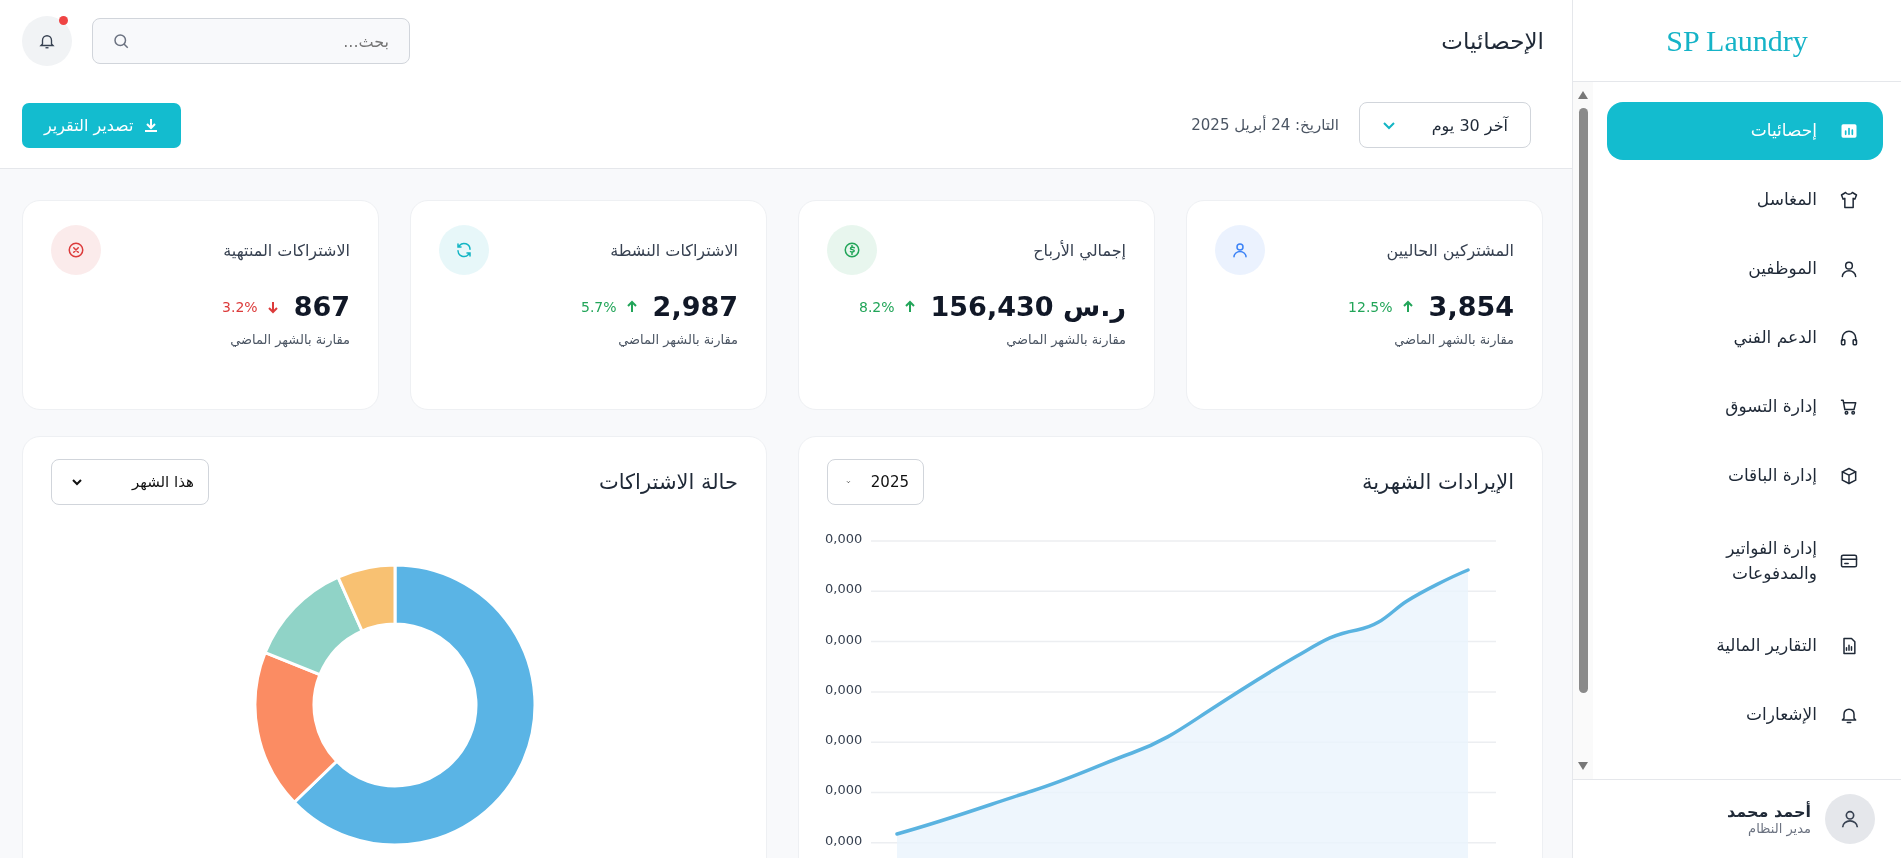 The image size is (1901, 858). What do you see at coordinates (875, 482) in the screenshot?
I see `period-dropdown: 2025` at bounding box center [875, 482].